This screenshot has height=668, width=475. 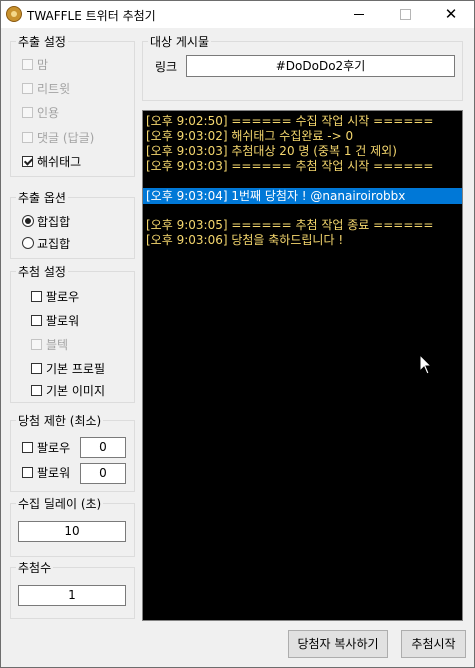 What do you see at coordinates (103, 473) in the screenshot?
I see `limit-follower-input: 0` at bounding box center [103, 473].